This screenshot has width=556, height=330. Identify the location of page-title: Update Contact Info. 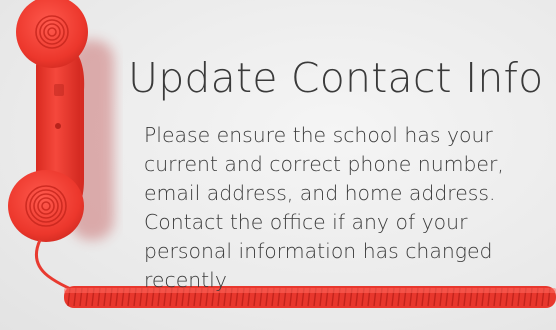
(336, 78).